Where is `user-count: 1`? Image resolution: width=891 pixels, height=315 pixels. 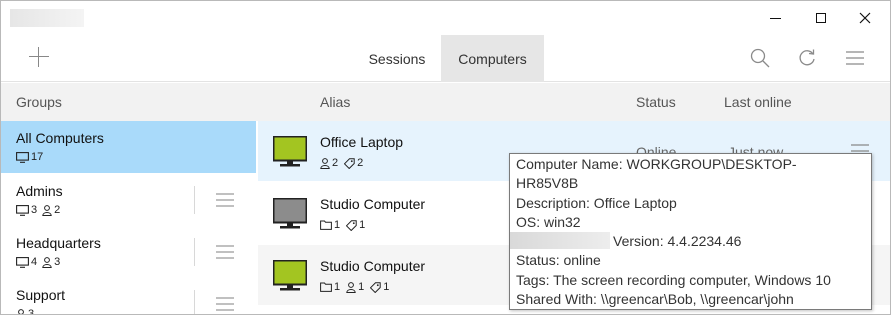
user-count: 1 is located at coordinates (361, 287).